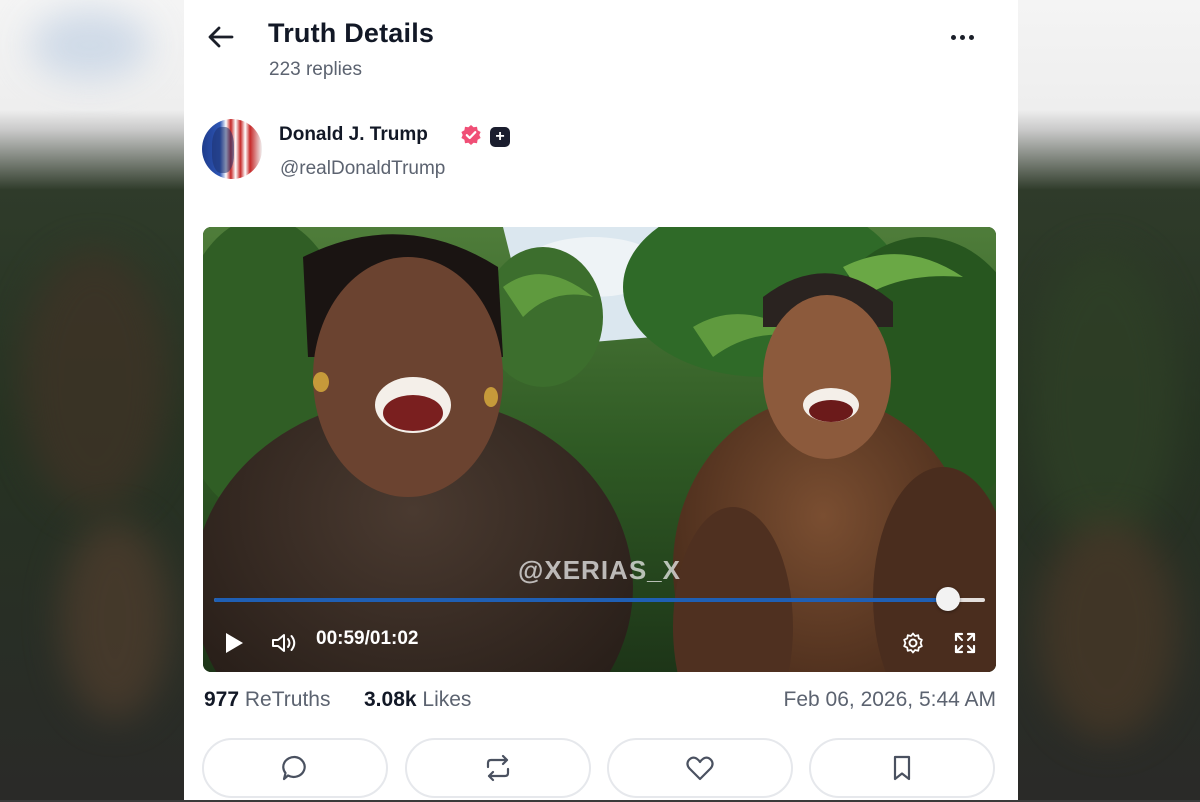 The image size is (1200, 802). I want to click on author-name: Donald J. Trump, so click(353, 135).